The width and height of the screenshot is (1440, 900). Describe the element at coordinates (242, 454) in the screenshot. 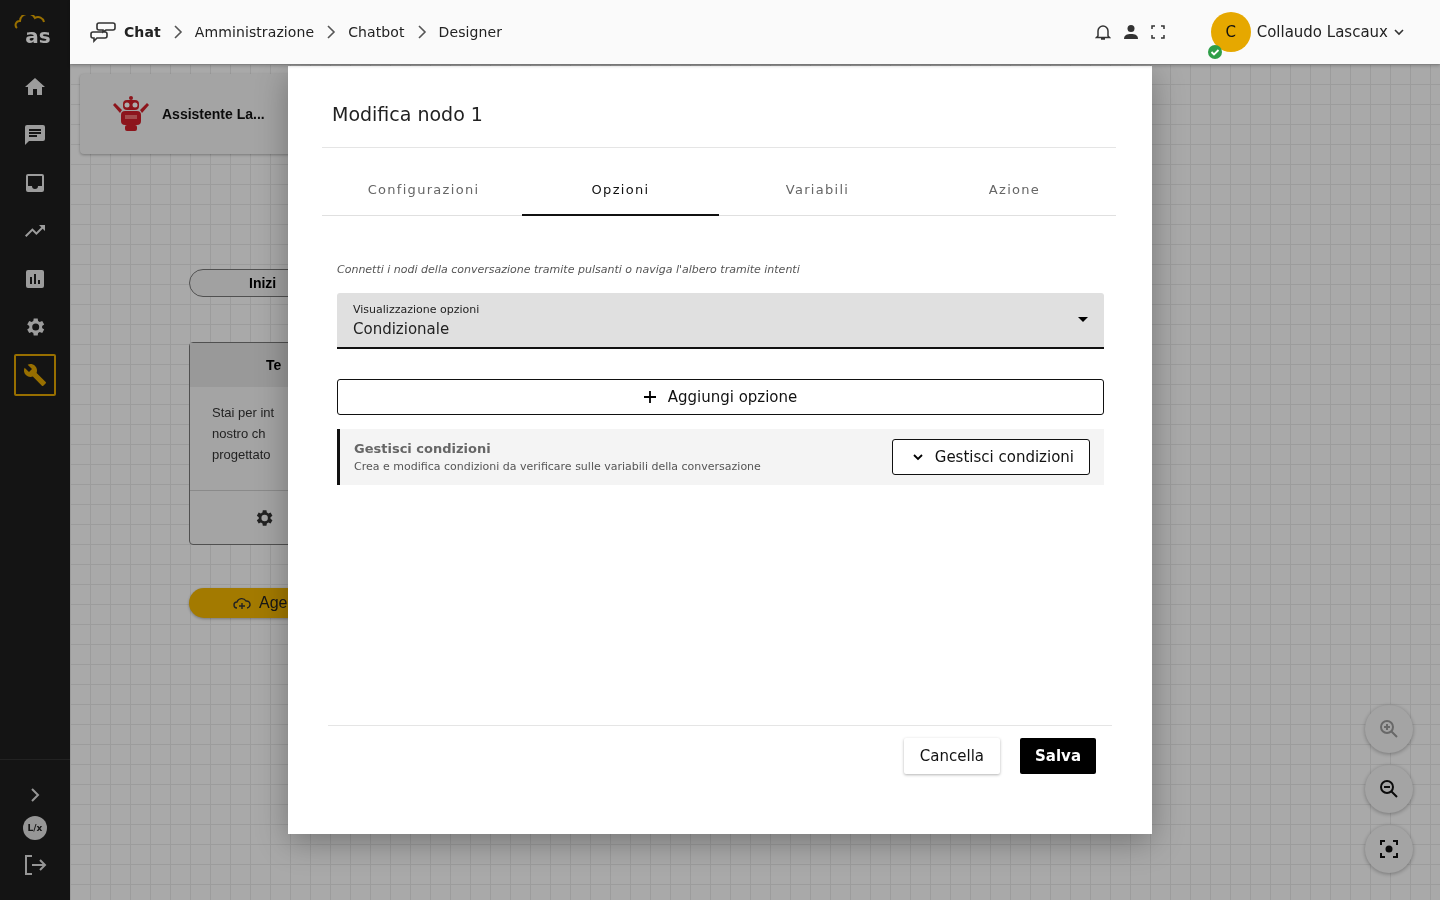

I see `node-text: progettato` at that location.